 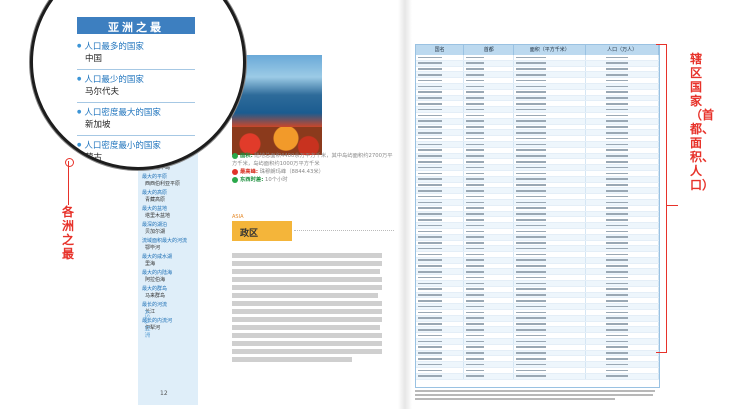 I want to click on sidebar-sub: 鄂毕河, so click(x=153, y=248).